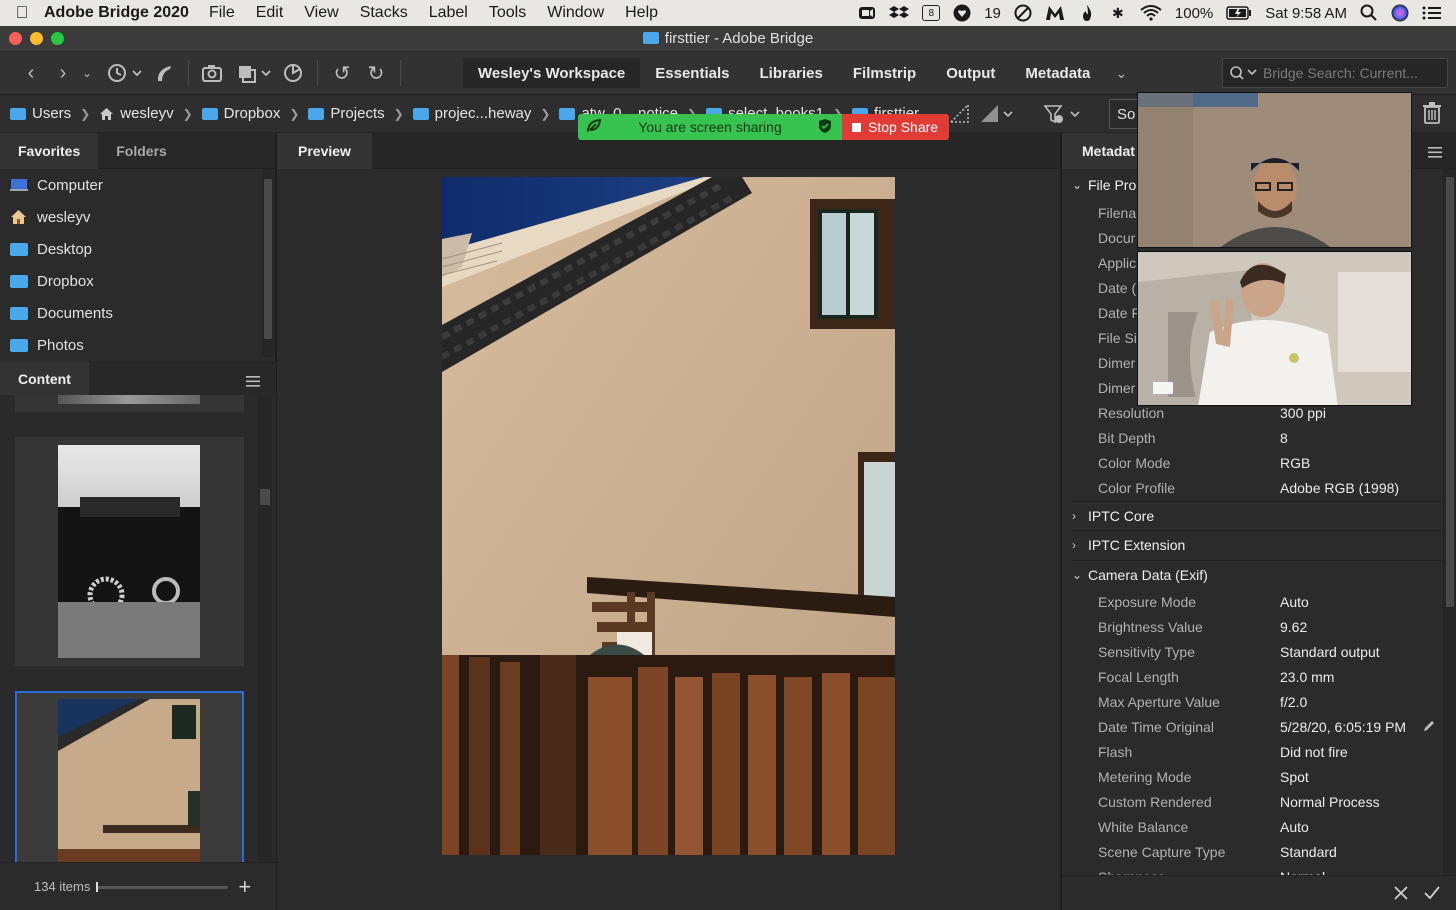 Image resolution: width=1456 pixels, height=910 pixels. Describe the element at coordinates (1087, 13) in the screenshot. I see `flame-icon` at that location.